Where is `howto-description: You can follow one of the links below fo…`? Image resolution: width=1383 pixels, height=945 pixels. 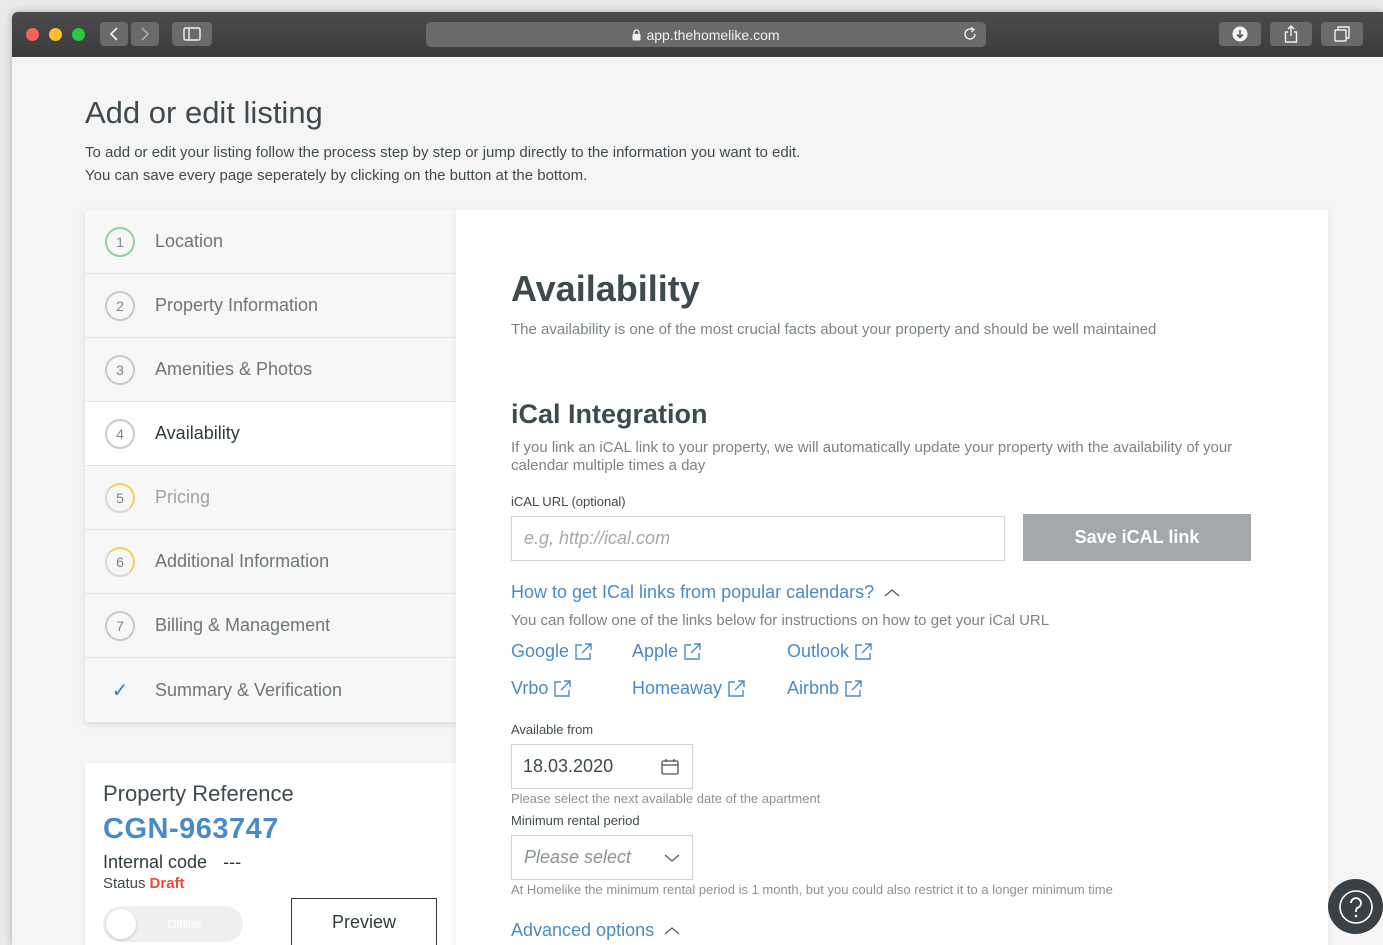
howto-description: You can follow one of the links below fo… is located at coordinates (780, 620).